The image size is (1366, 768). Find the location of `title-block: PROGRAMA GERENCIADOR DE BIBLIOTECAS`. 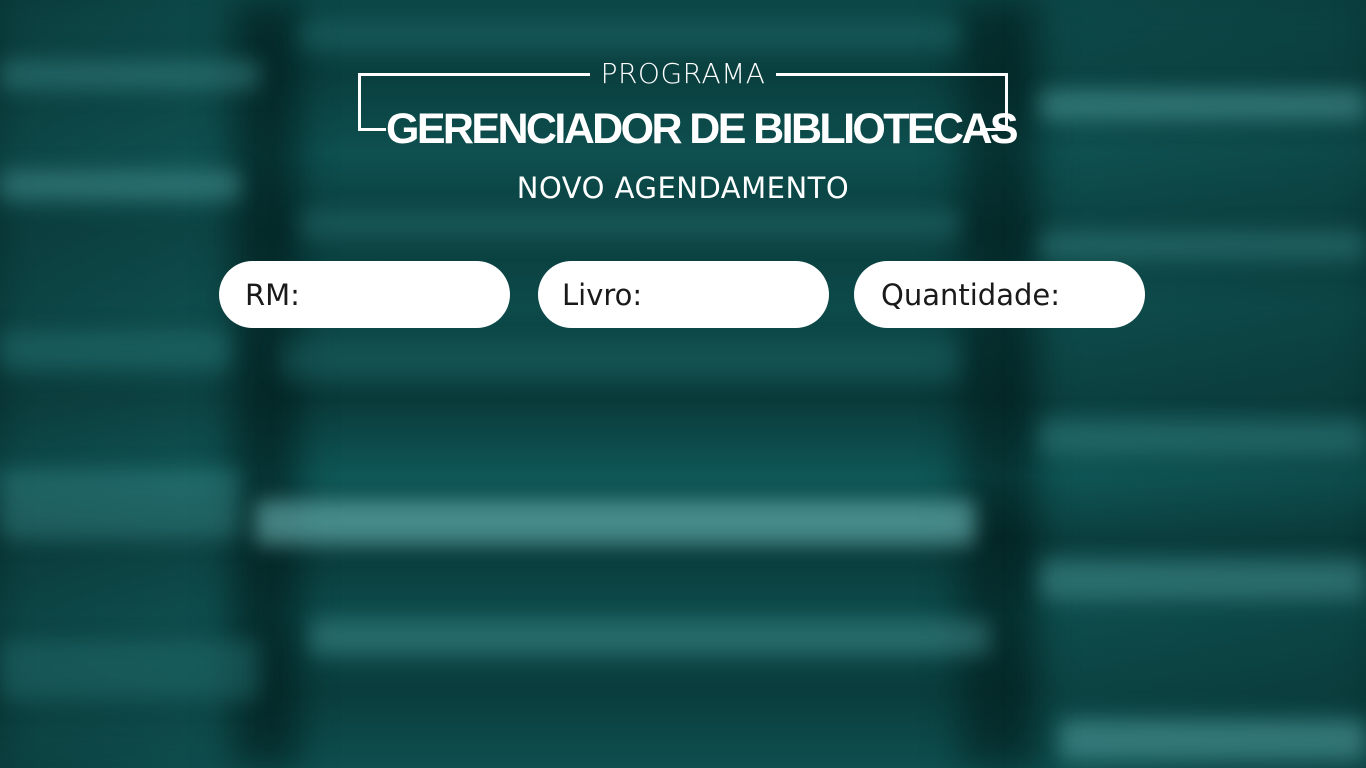

title-block: PROGRAMA GERENCIADOR DE BIBLIOTECAS is located at coordinates (688, 104).